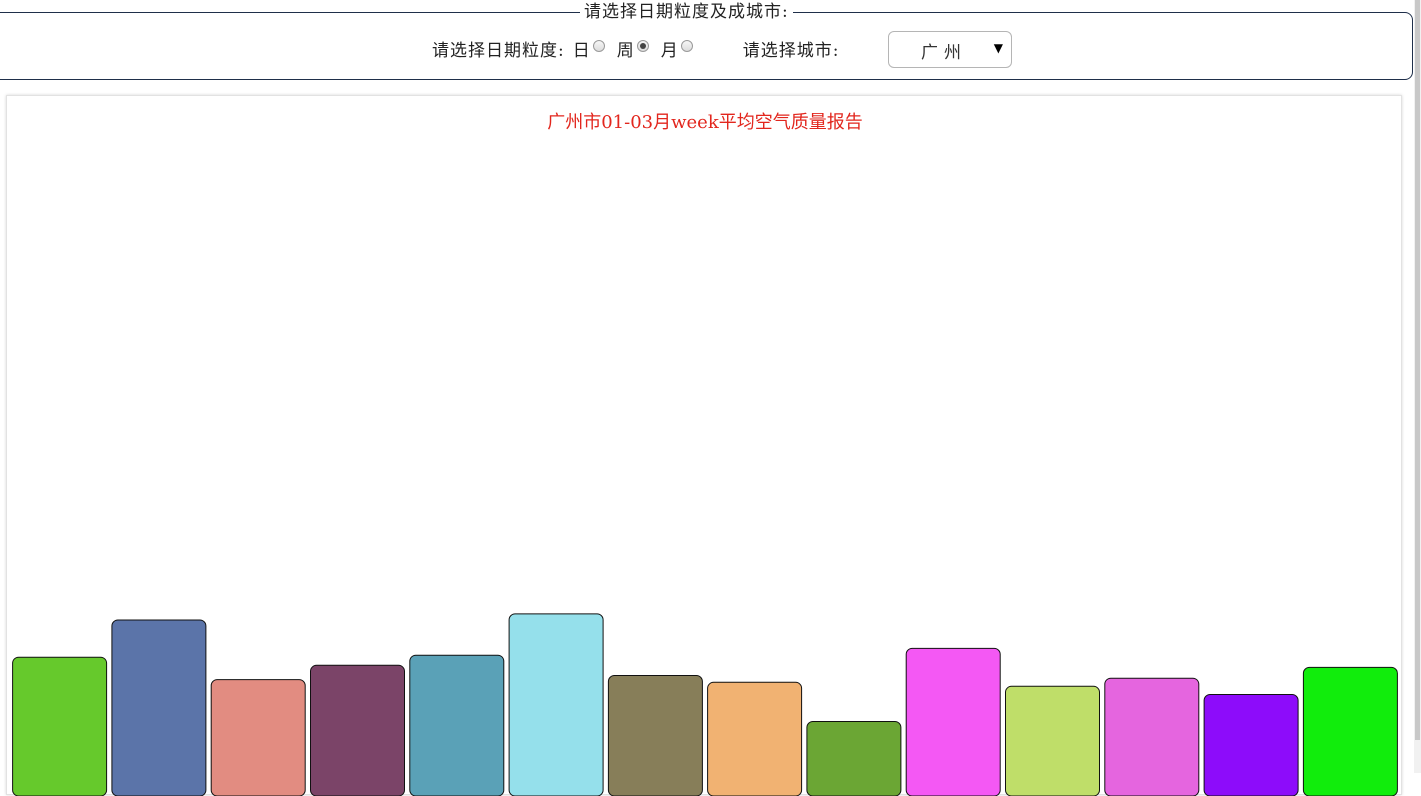 The image size is (1421, 796). Describe the element at coordinates (680, 48) in the screenshot. I see `granularity-option-month: 月` at that location.